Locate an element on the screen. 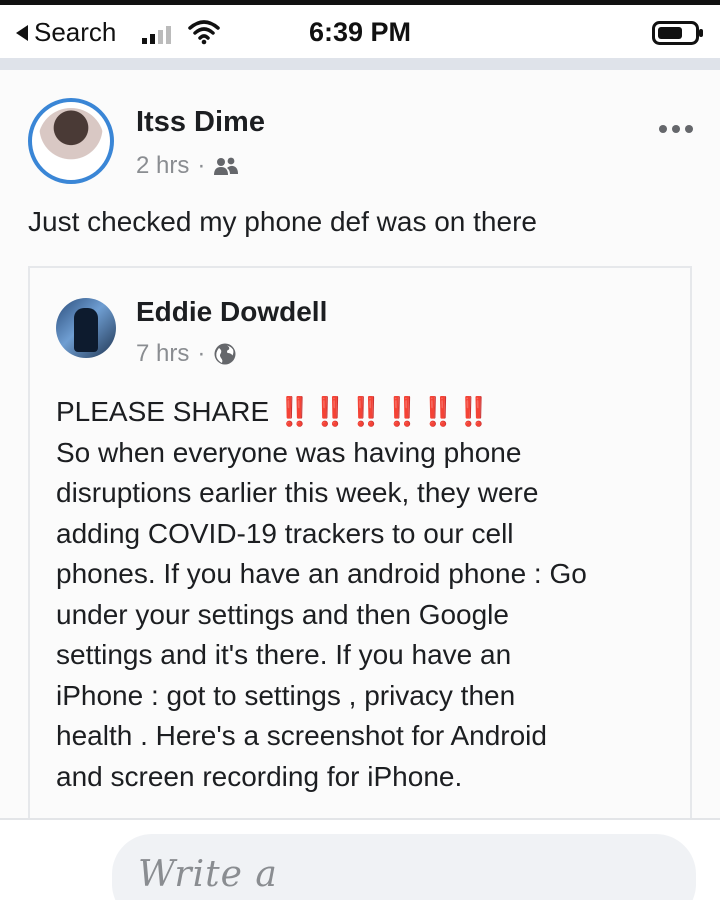  comment-placeholder: Write a is located at coordinates (208, 874).